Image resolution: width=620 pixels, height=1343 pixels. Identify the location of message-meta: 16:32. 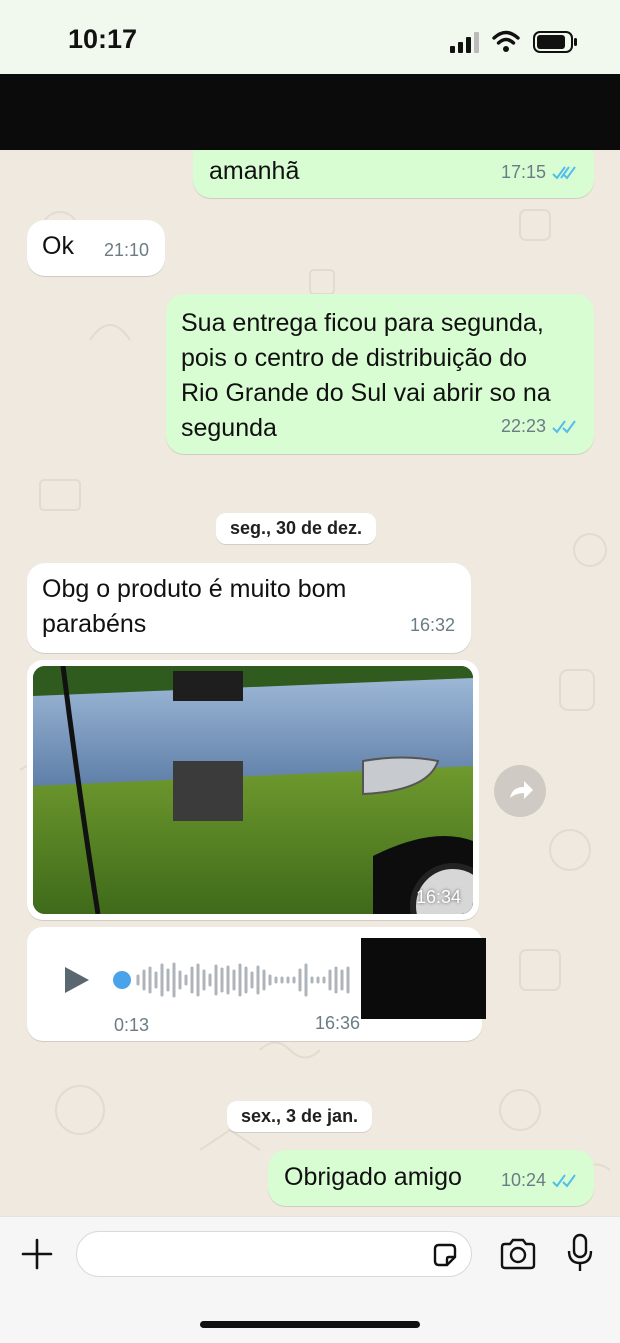
(432, 625).